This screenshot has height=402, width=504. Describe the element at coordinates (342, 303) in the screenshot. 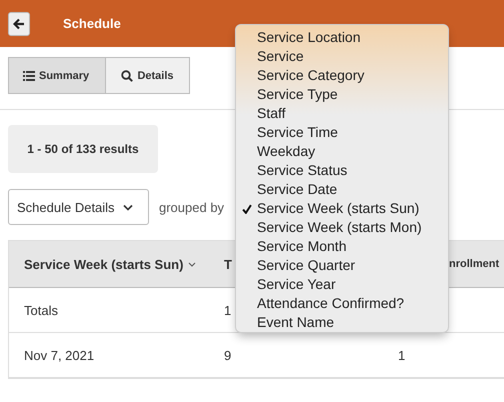

I see `menu-item: Attendance Confirmed?` at that location.